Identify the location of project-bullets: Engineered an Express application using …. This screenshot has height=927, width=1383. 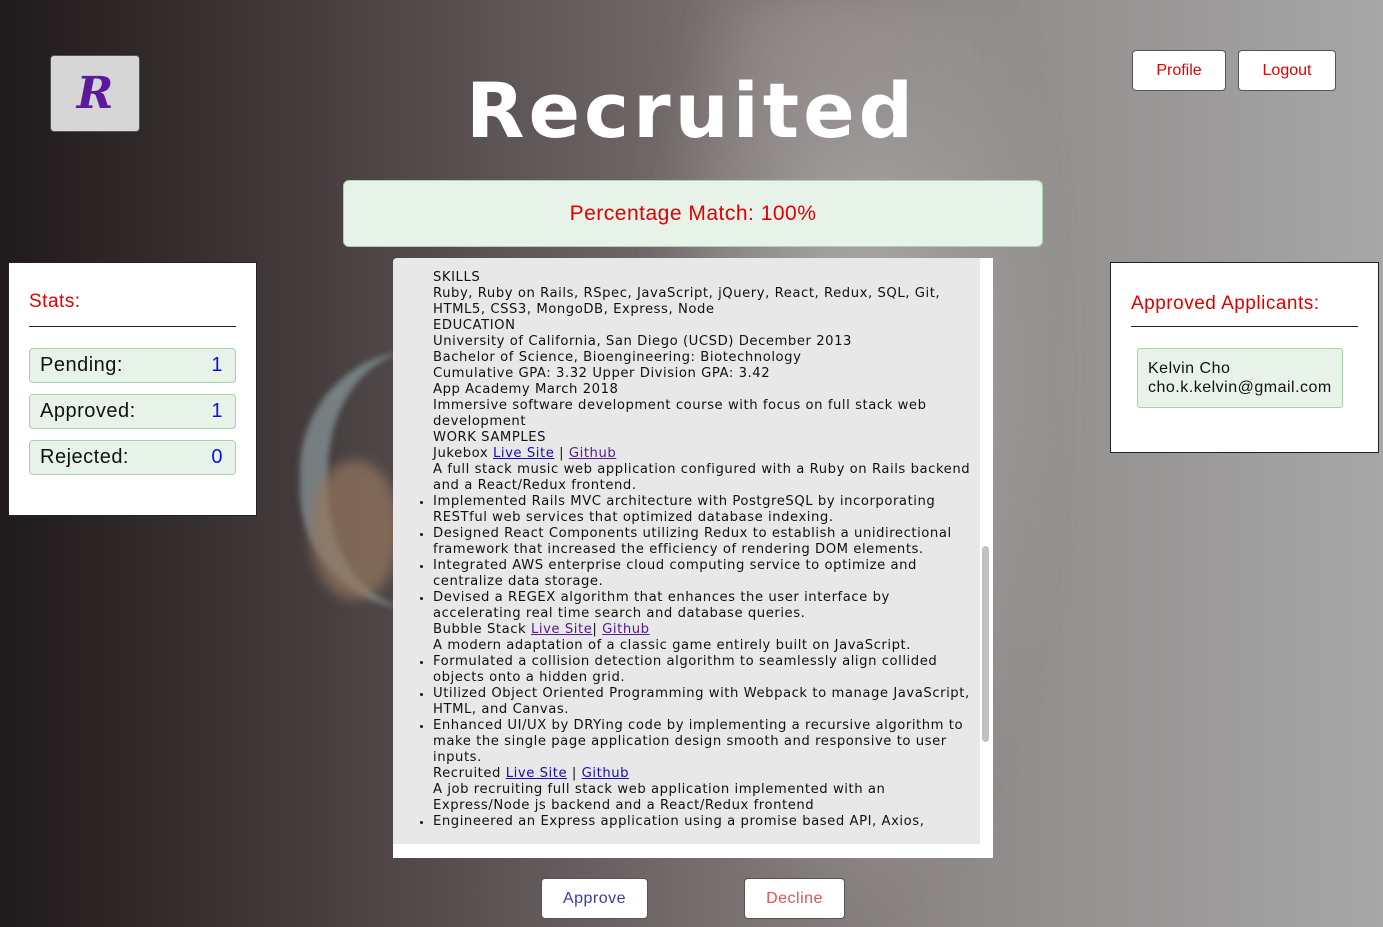
(707, 822).